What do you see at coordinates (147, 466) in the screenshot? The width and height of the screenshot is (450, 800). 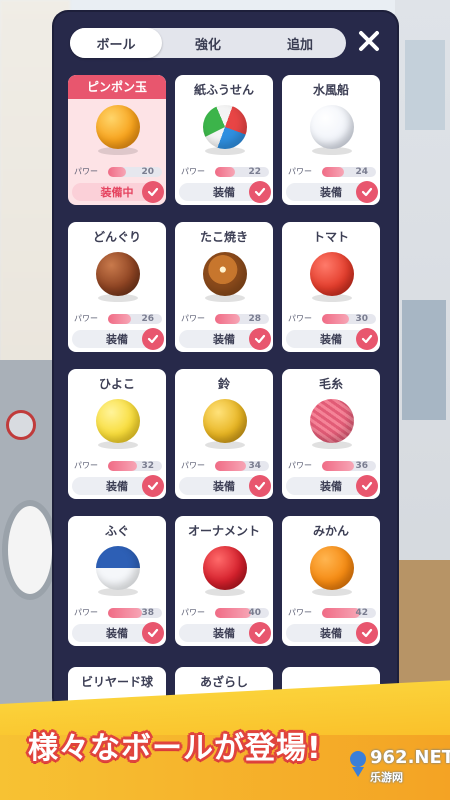 I see `power-value: 32` at bounding box center [147, 466].